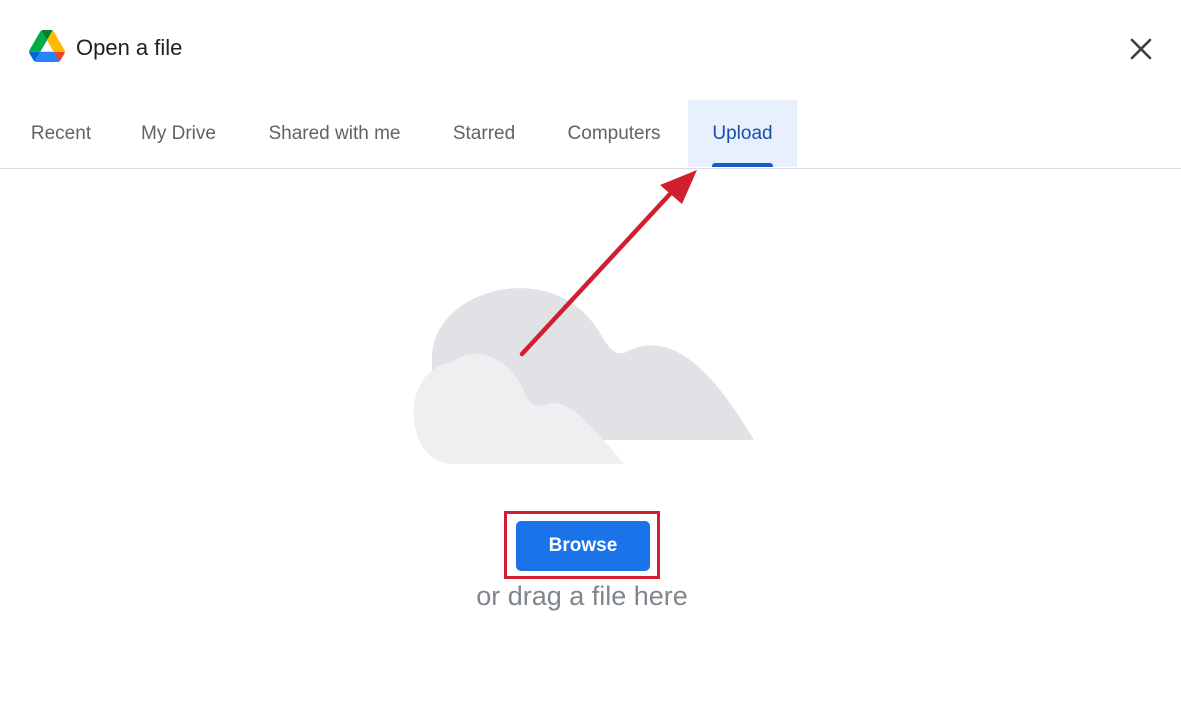 The height and width of the screenshot is (727, 1181). I want to click on close-button, so click(1141, 49).